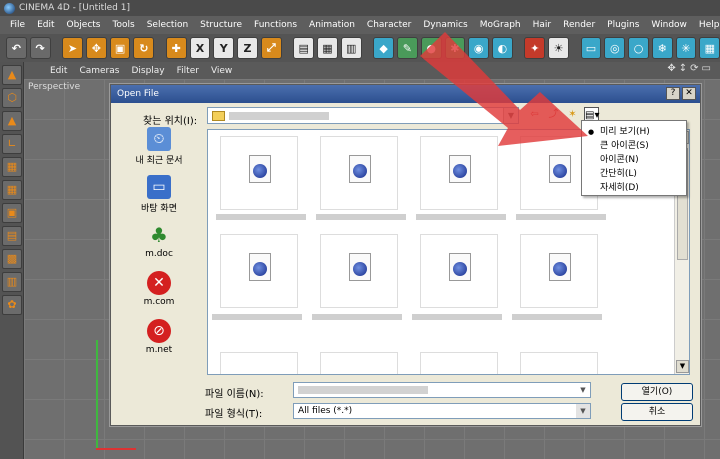 The image size is (720, 459). What do you see at coordinates (144, 48) in the screenshot?
I see `rotate-tool-icon: ↻` at bounding box center [144, 48].